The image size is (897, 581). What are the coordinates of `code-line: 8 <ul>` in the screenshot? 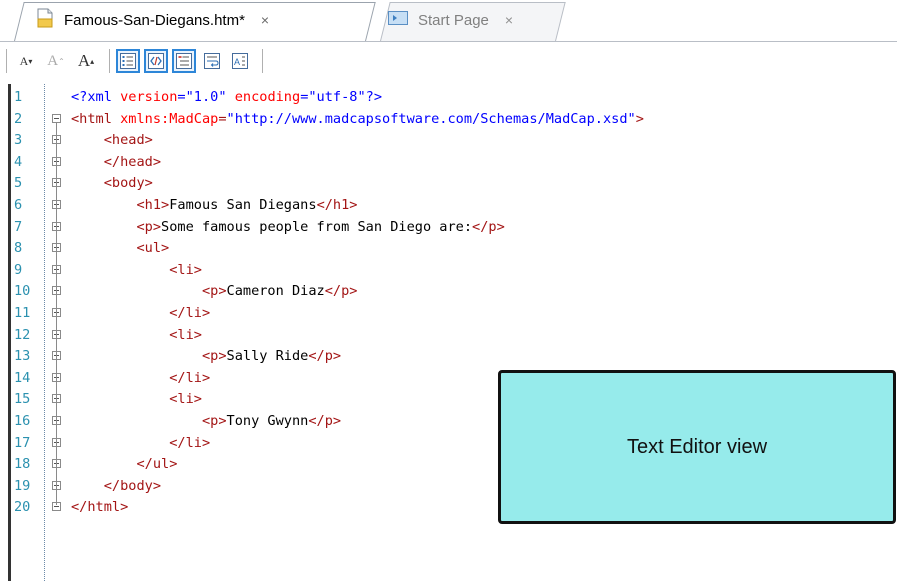 It's located at (454, 248).